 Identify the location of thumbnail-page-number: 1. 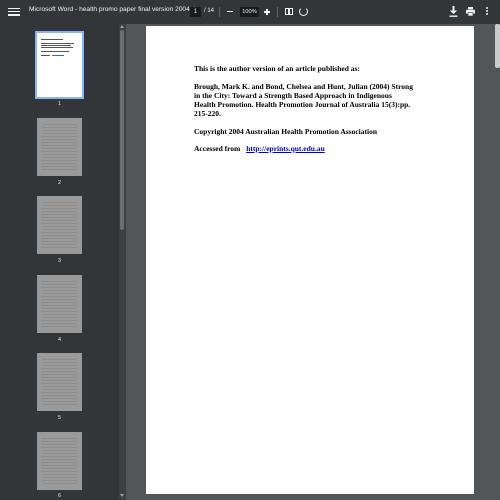
(59, 104).